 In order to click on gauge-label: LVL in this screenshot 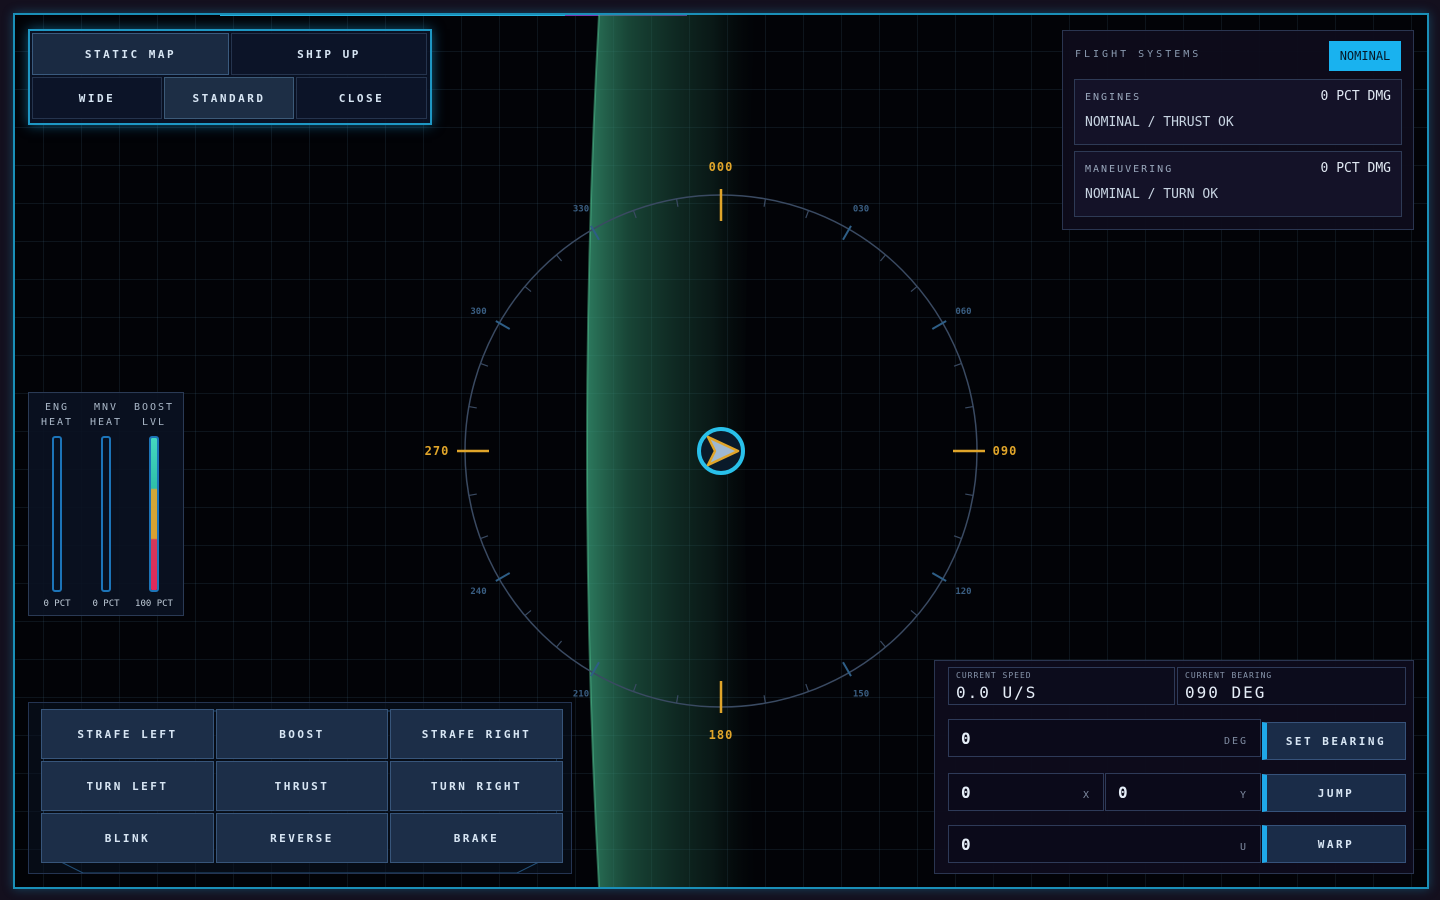, I will do `click(154, 422)`.